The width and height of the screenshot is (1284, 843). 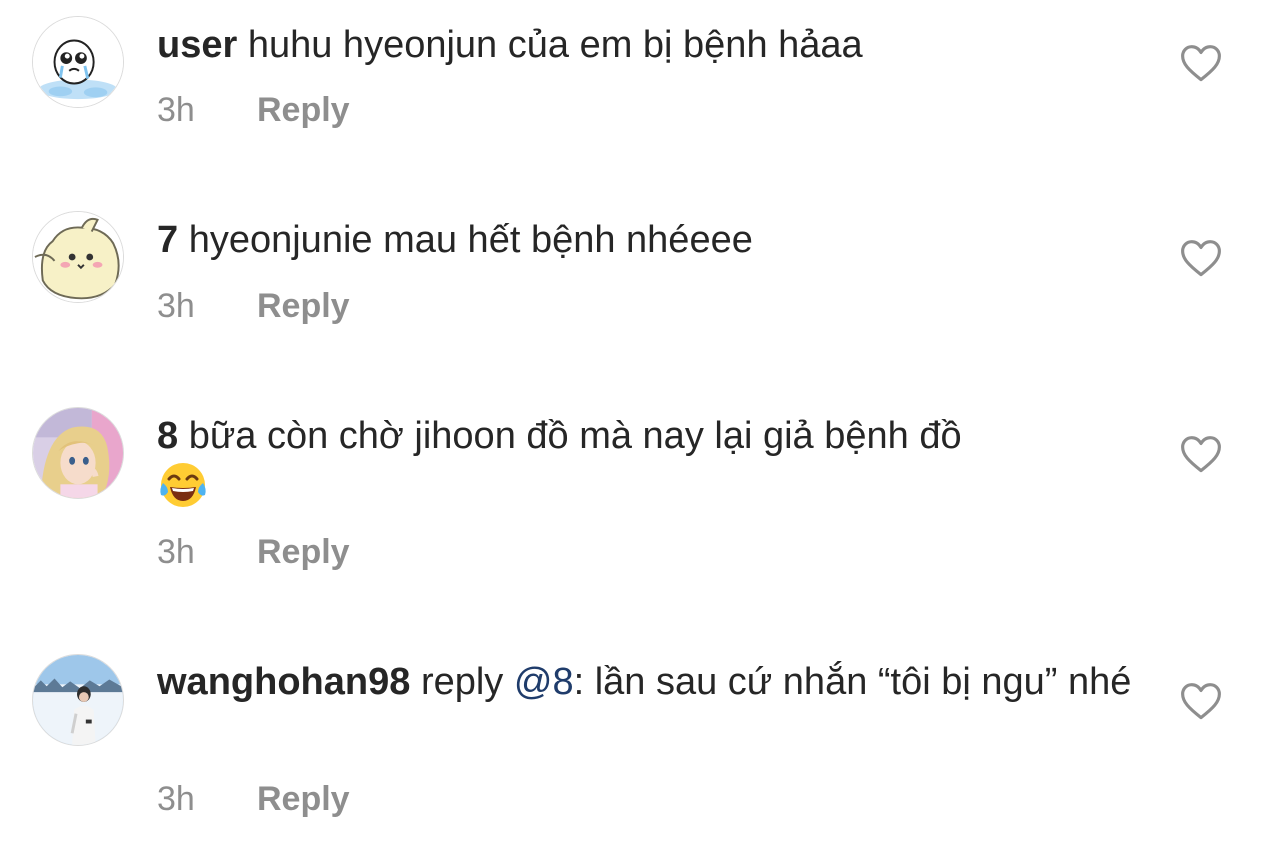 What do you see at coordinates (470, 240) in the screenshot?
I see `comment-body: hyeonjunie mau hết bệnh nhéeee` at bounding box center [470, 240].